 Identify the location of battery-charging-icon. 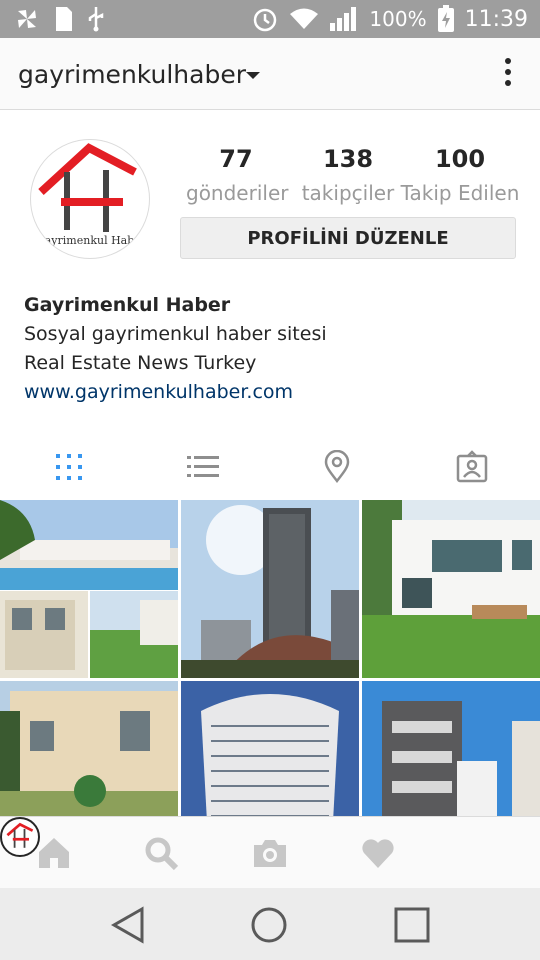
(445, 18).